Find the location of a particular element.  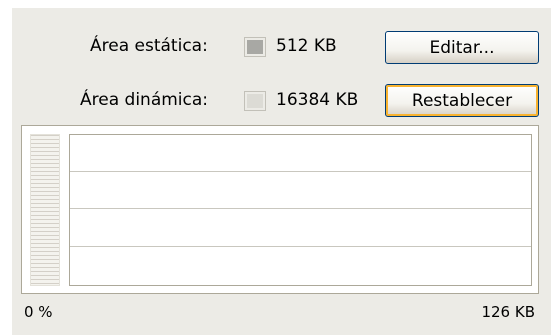

static-area-color-swatch is located at coordinates (255, 47).